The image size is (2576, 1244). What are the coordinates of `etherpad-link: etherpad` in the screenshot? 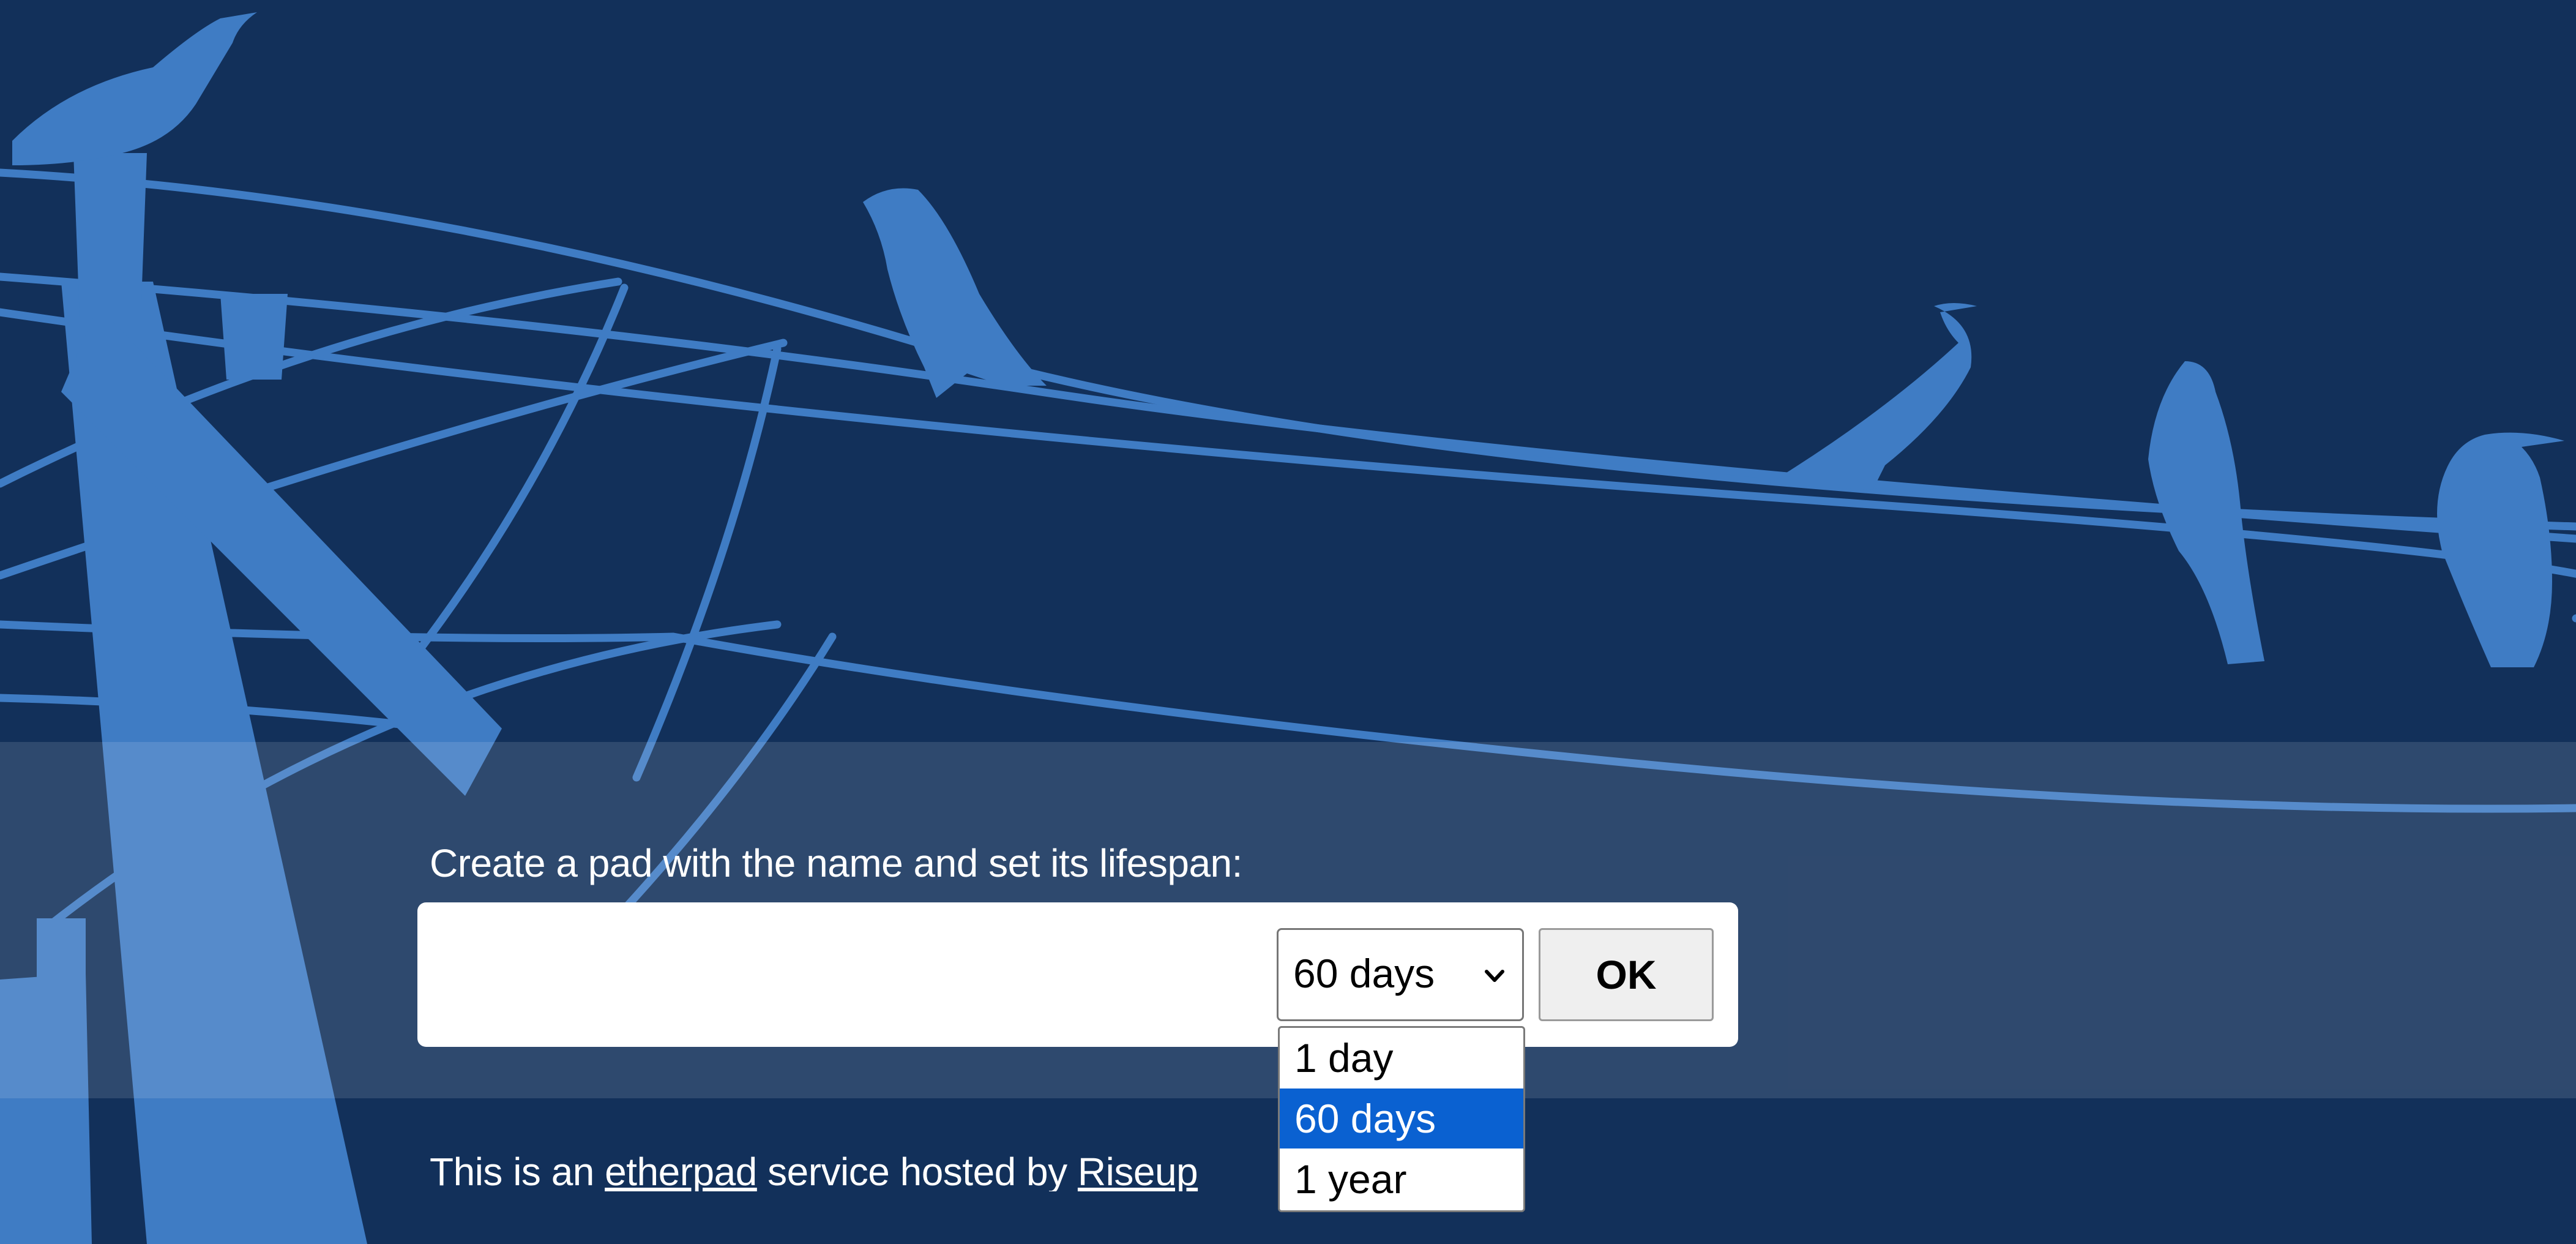 It's located at (681, 1172).